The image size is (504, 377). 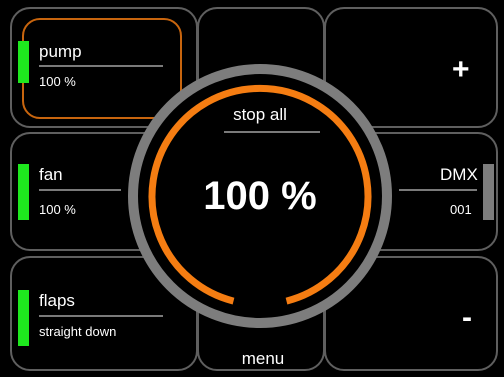 What do you see at coordinates (57, 300) in the screenshot?
I see `flaps-label: flaps` at bounding box center [57, 300].